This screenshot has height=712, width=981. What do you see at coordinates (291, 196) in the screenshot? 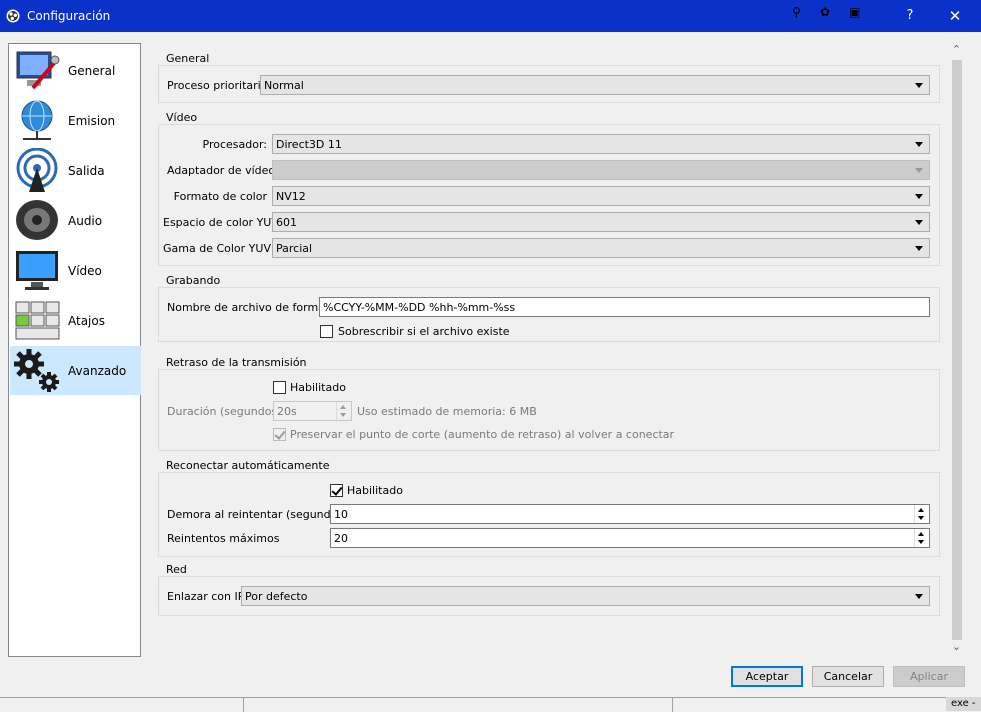
I see `color-format-value: NV12` at bounding box center [291, 196].